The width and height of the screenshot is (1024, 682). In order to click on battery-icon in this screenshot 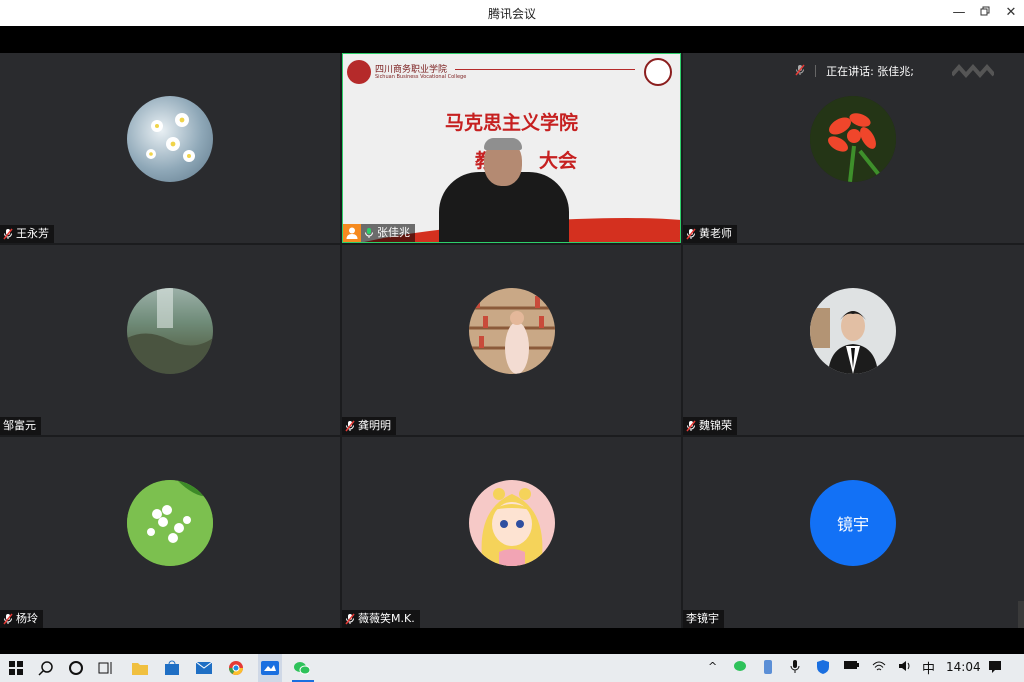, I will do `click(852, 666)`.